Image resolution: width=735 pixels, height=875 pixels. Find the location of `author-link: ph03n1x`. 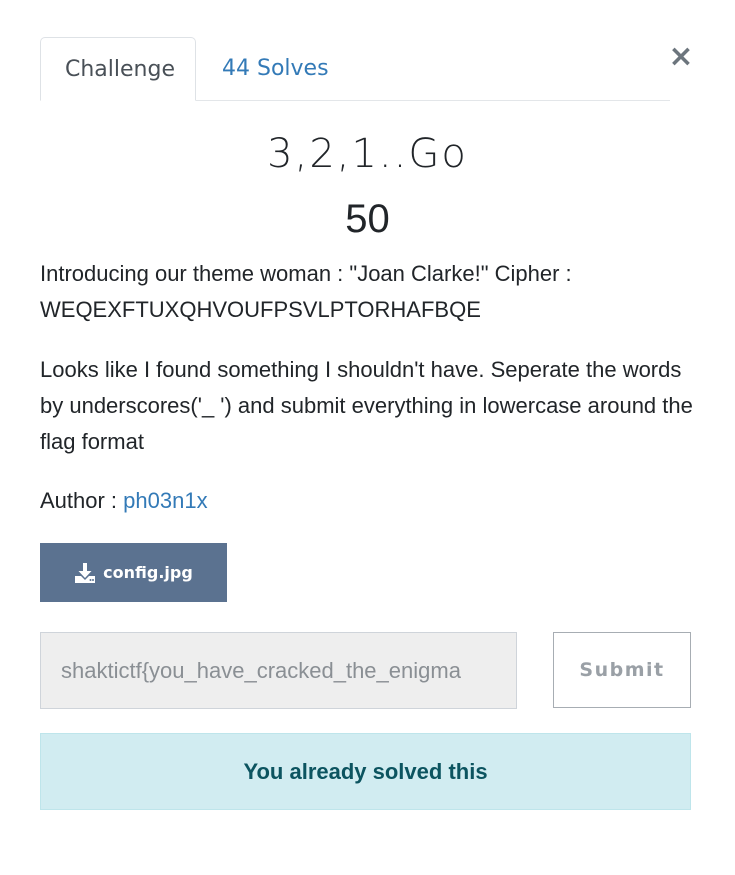

author-link: ph03n1x is located at coordinates (165, 500).